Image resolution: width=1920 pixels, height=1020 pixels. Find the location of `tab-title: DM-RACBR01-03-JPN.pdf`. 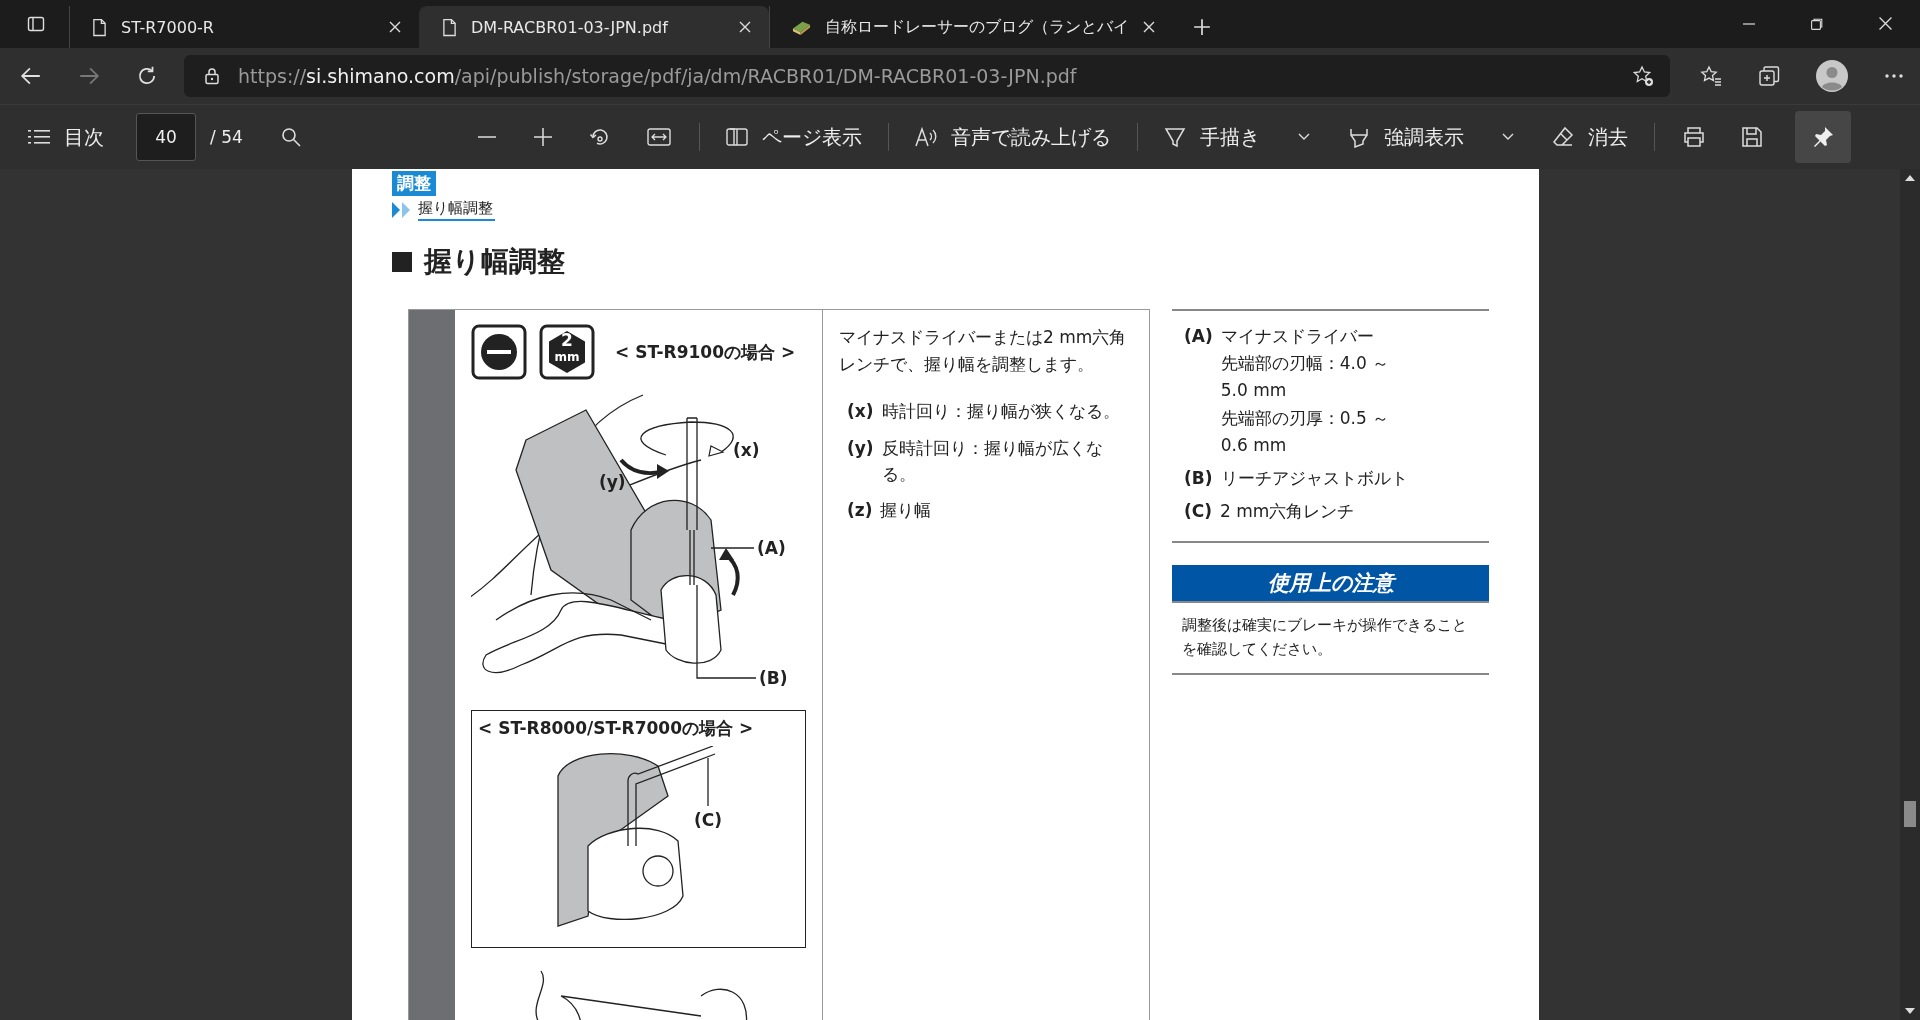

tab-title: DM-RACBR01-03-JPN.pdf is located at coordinates (570, 27).